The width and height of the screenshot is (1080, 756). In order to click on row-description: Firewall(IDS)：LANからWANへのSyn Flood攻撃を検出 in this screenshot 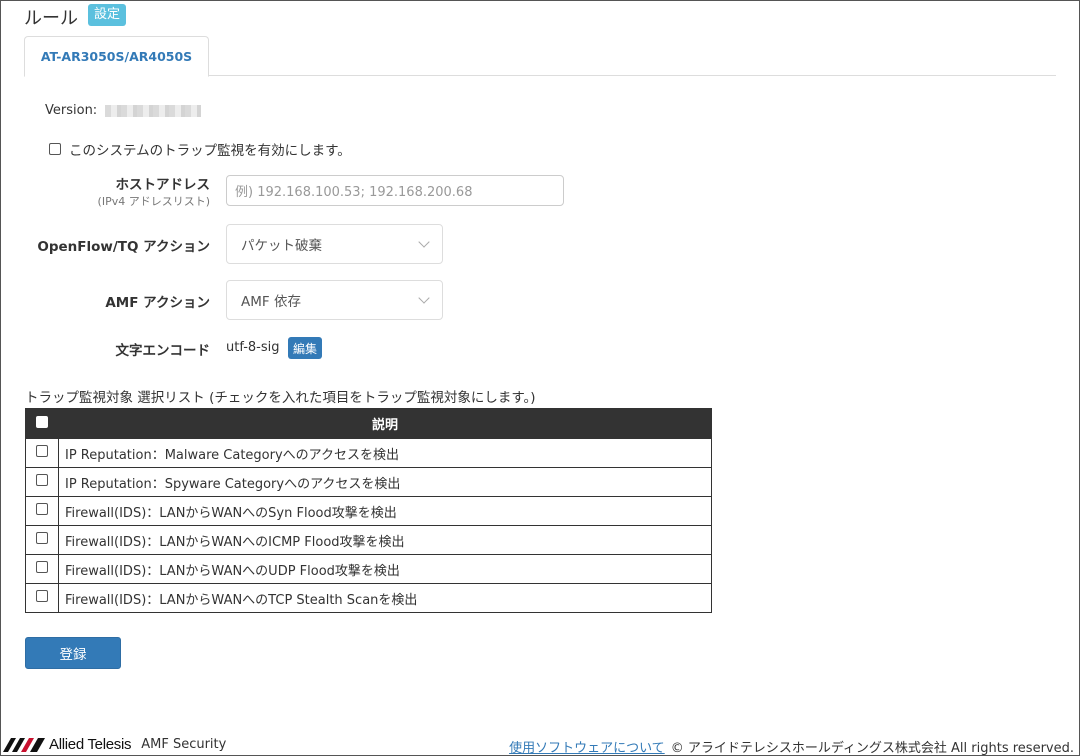, I will do `click(385, 511)`.